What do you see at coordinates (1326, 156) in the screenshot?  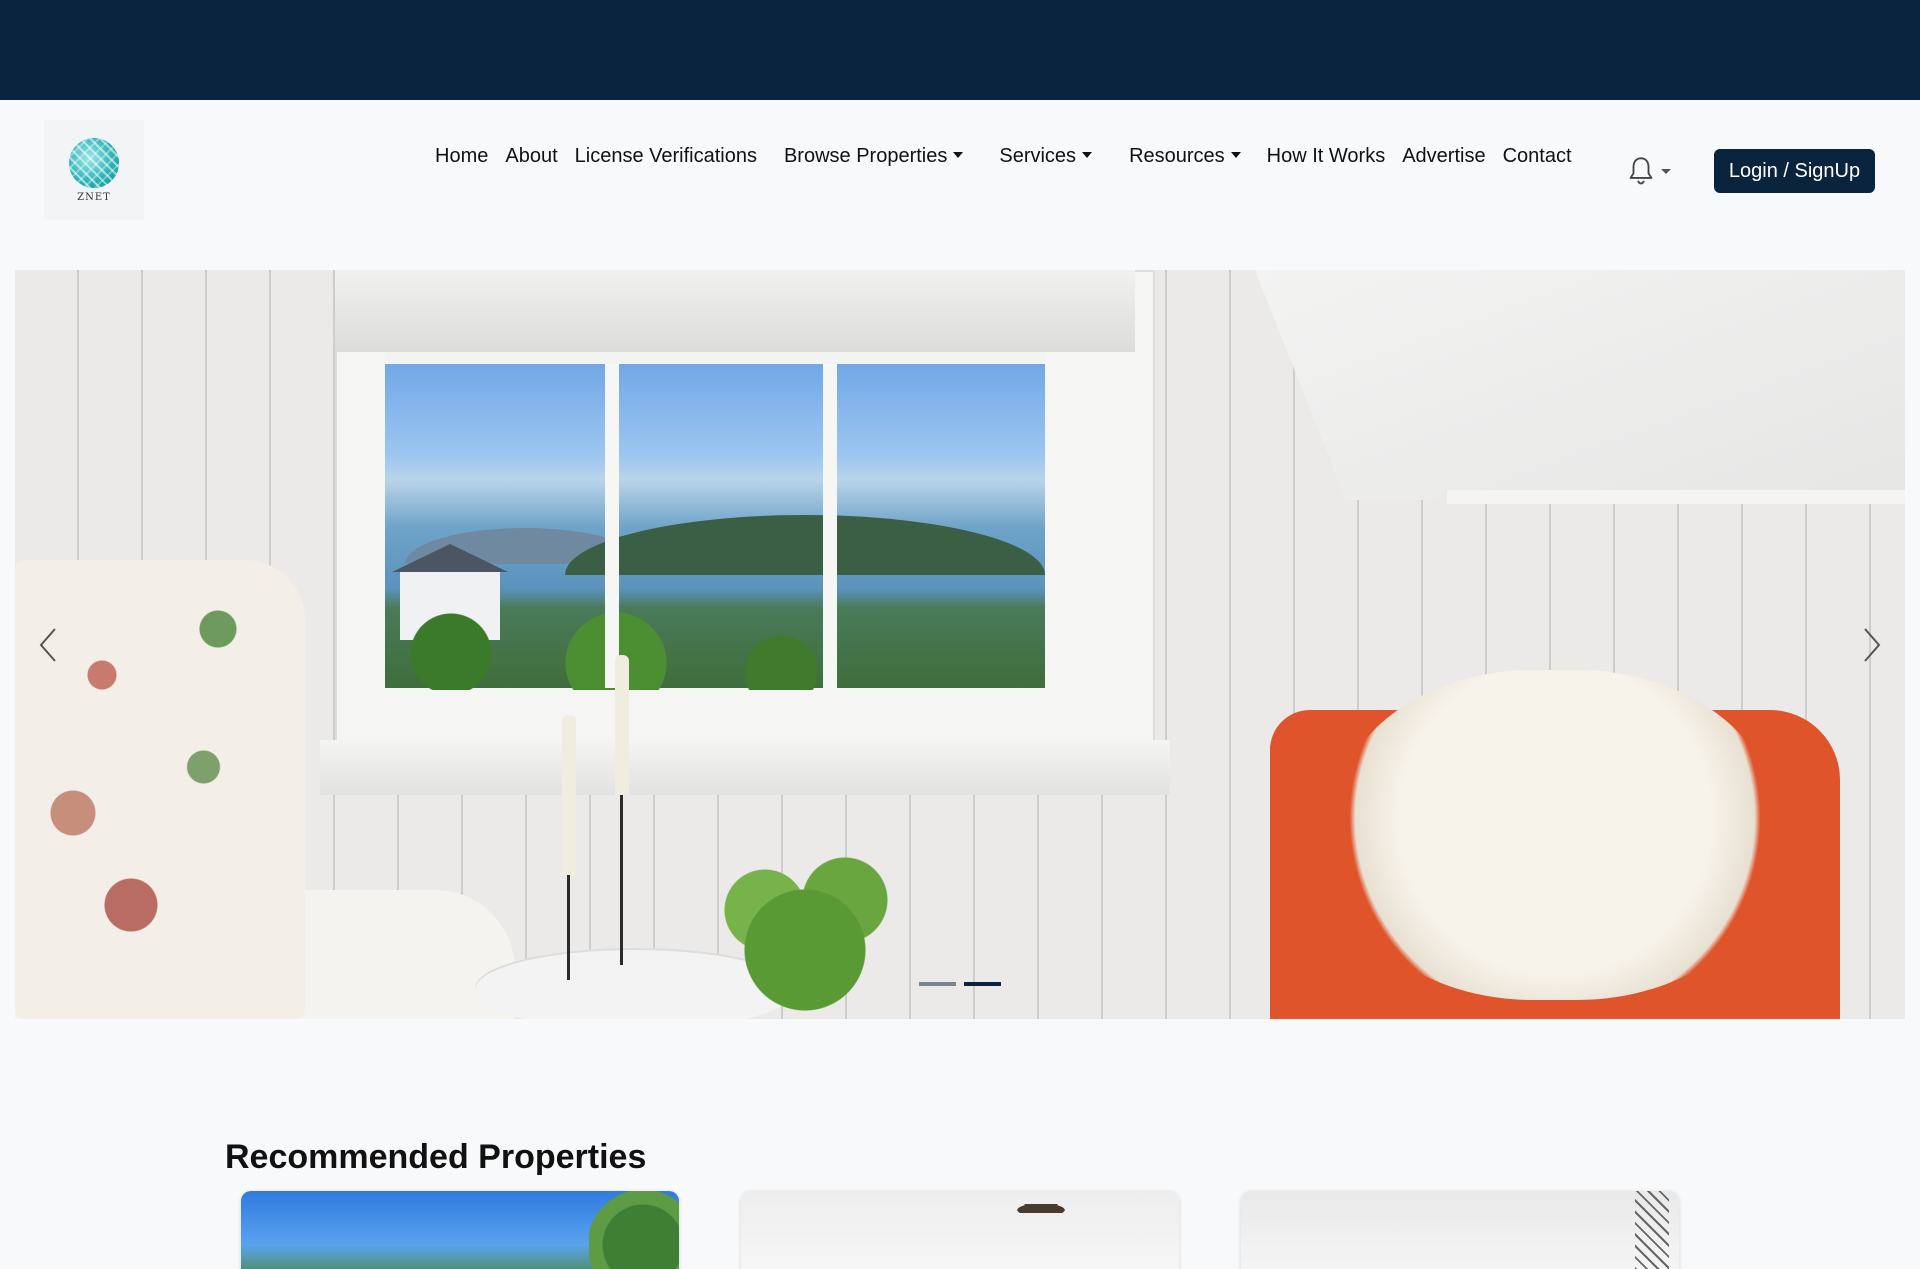 I see `nav-how-it-works: How It Works` at bounding box center [1326, 156].